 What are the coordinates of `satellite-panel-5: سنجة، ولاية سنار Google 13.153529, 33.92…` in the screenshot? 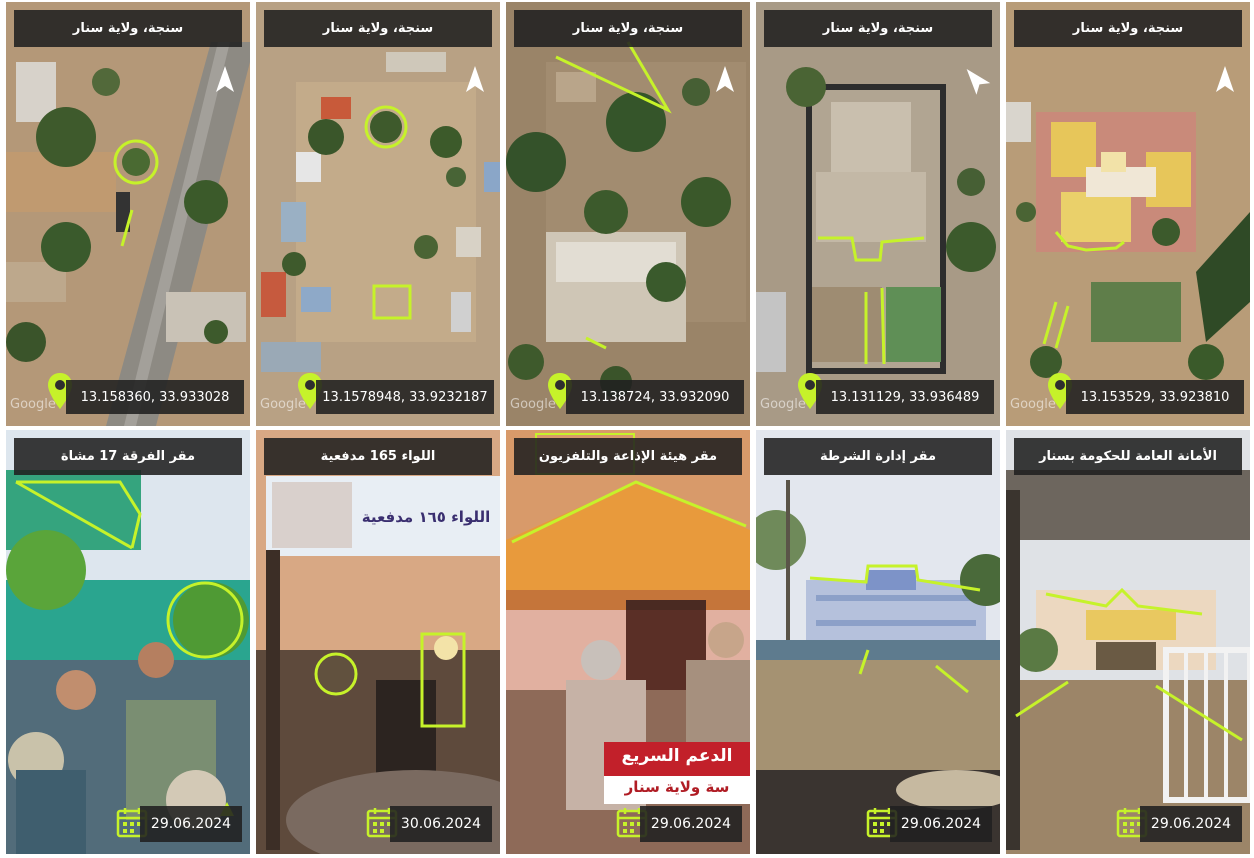 It's located at (1128, 214).